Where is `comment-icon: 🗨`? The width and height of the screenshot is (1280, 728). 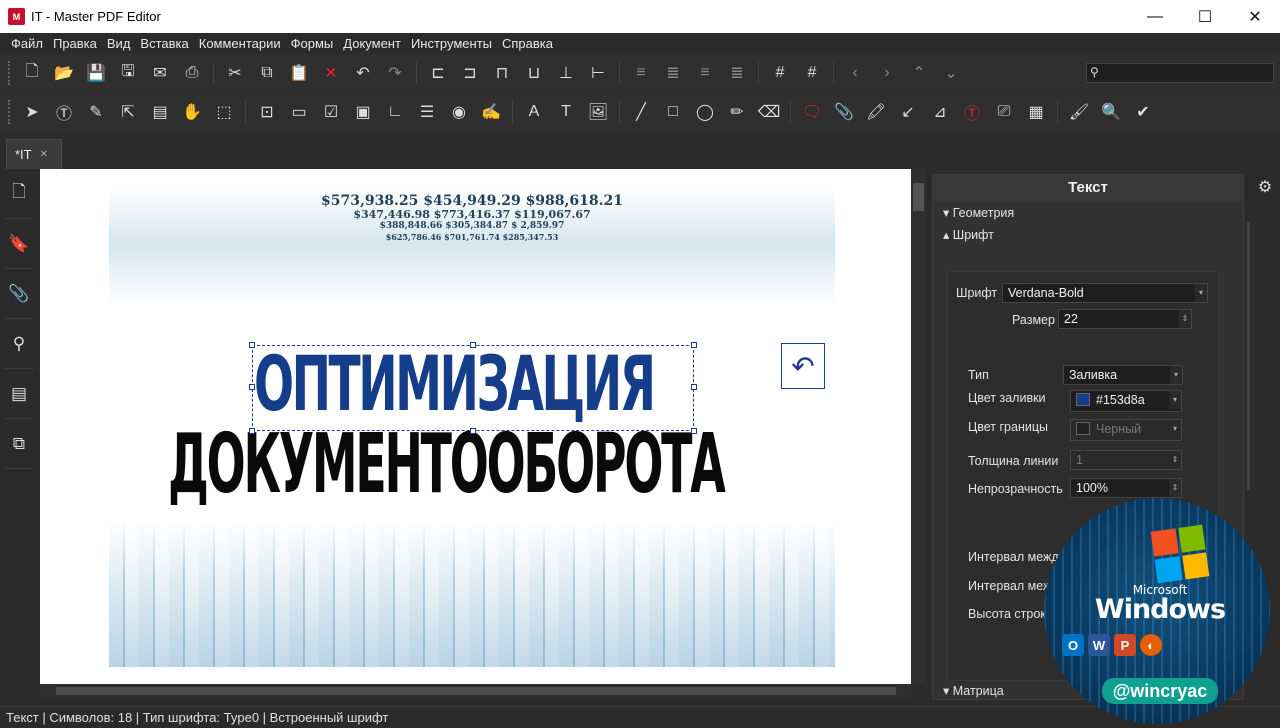 comment-icon: 🗨 is located at coordinates (812, 112).